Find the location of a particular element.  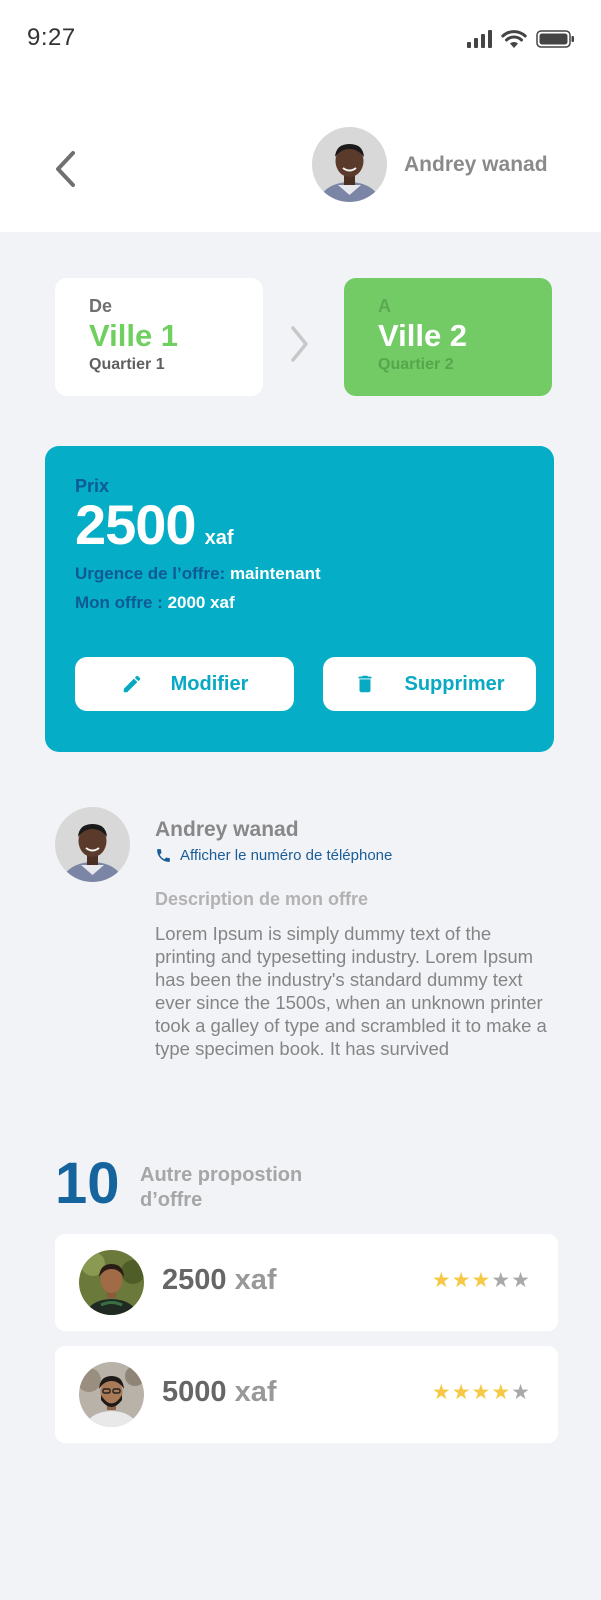

price-currency: xaf is located at coordinates (219, 538).